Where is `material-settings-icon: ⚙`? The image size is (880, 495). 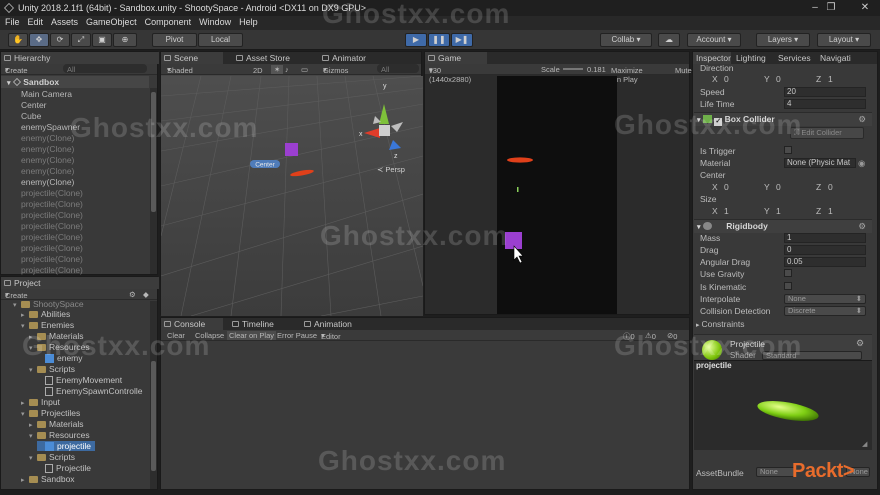 material-settings-icon: ⚙ is located at coordinates (860, 343).